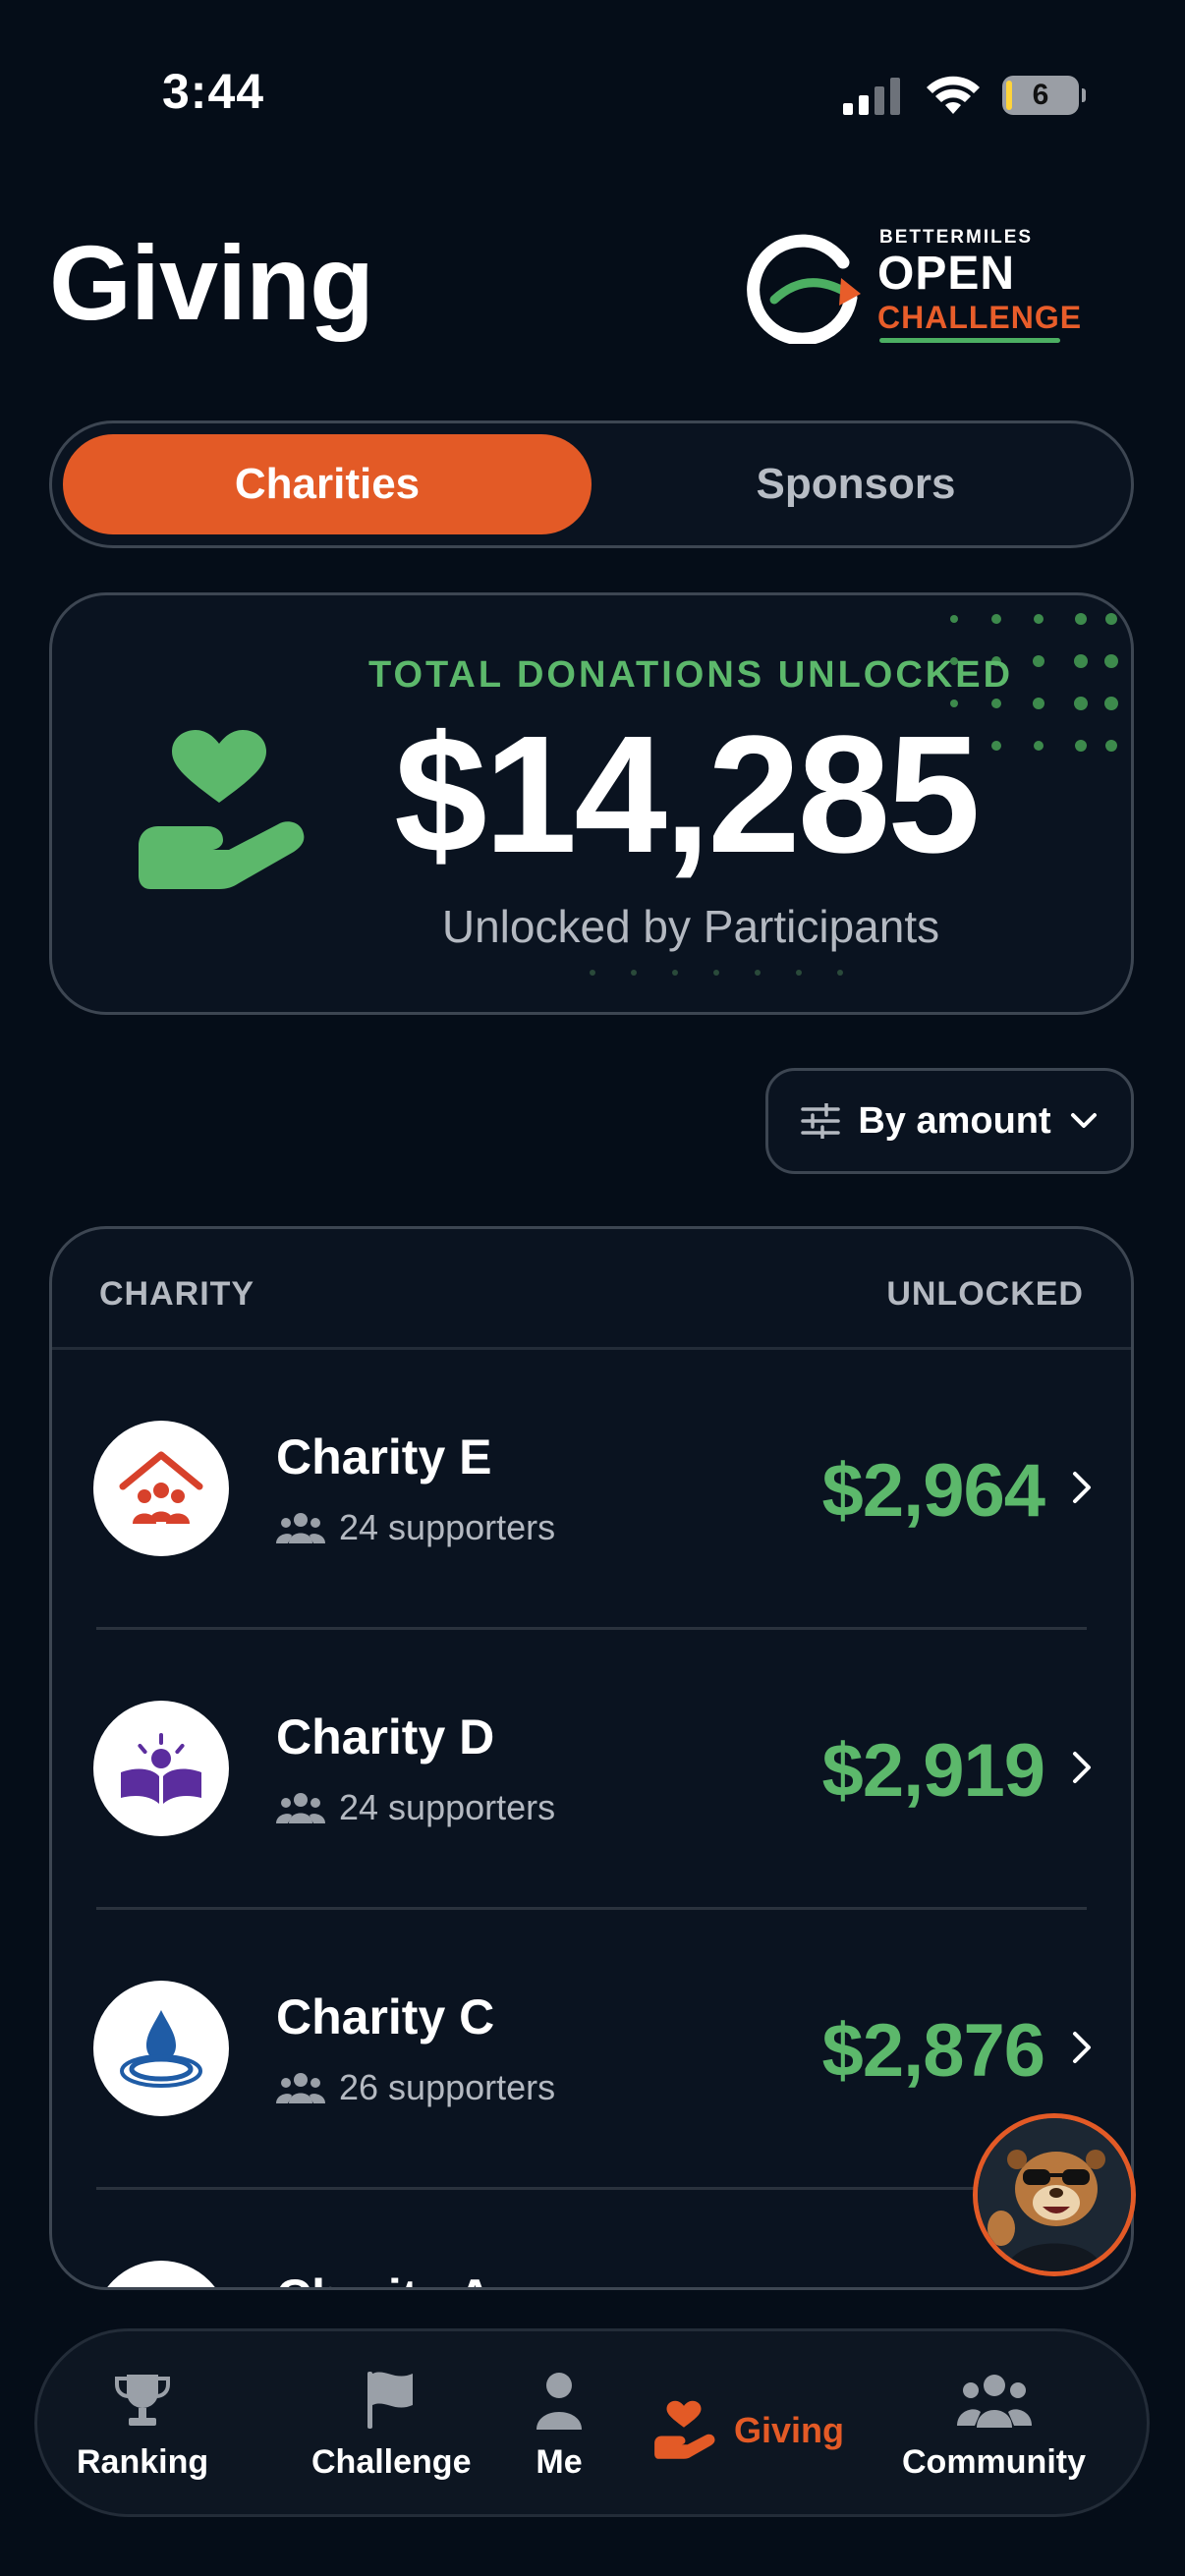 The image size is (1185, 2576). I want to click on logo-underline, so click(970, 340).